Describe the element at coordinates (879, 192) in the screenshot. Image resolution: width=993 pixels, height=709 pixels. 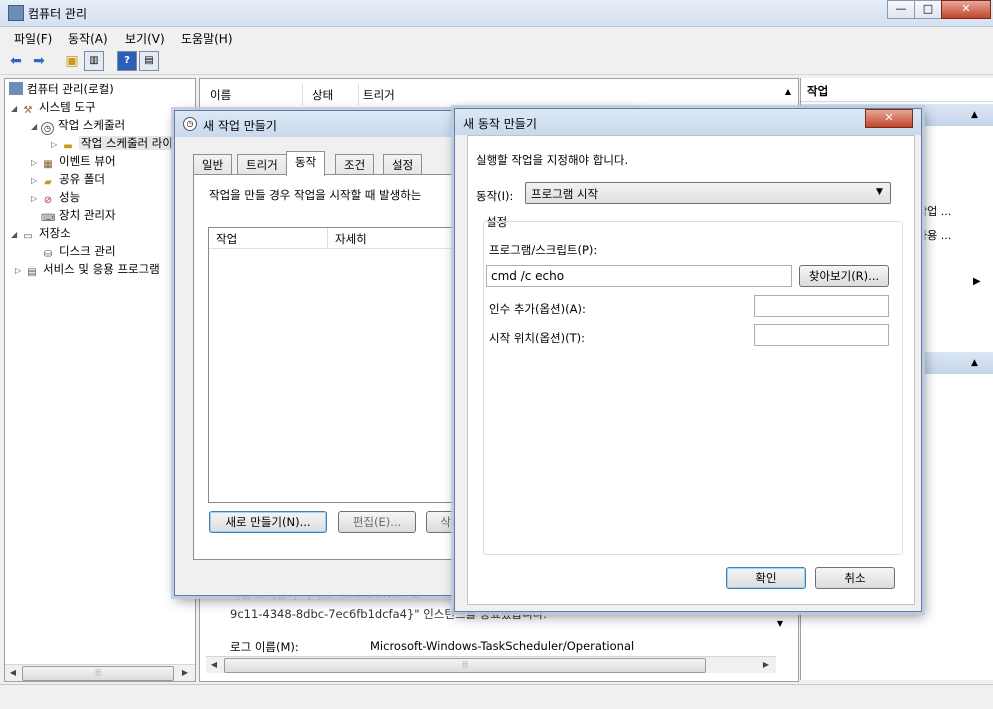
I see `dropdown-arrow-icon: ▼` at that location.